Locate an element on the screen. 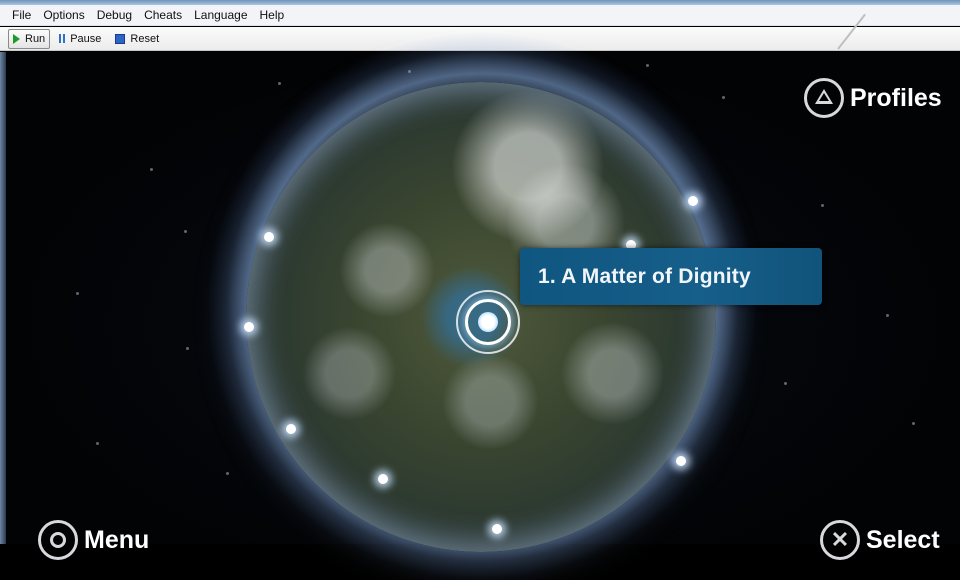 The image size is (960, 580). menu-options: Options is located at coordinates (63, 15).